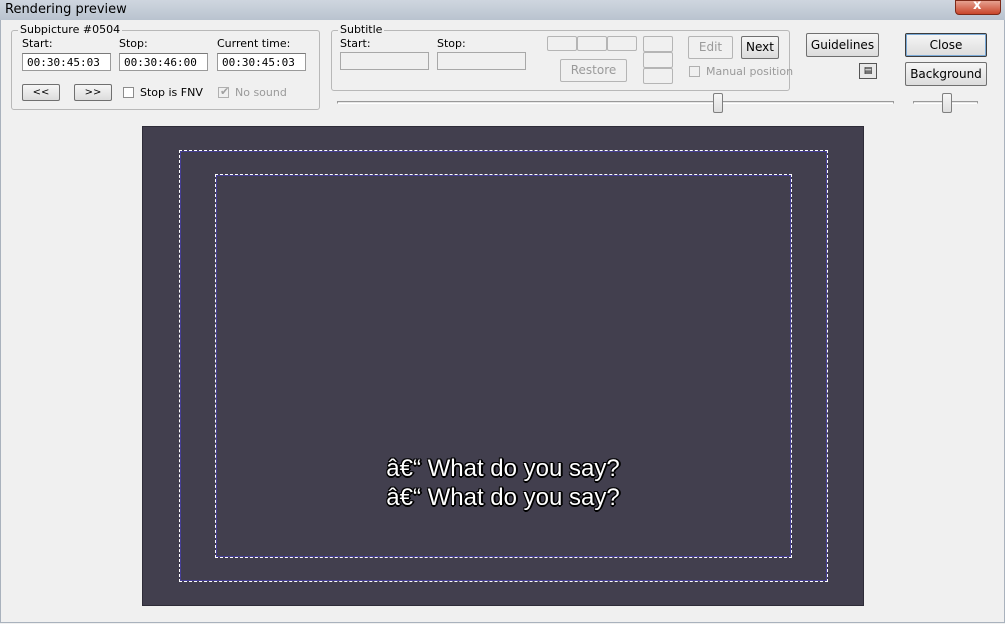 The width and height of the screenshot is (1005, 624). I want to click on sp-current-field: 00:30:45:03, so click(261, 62).